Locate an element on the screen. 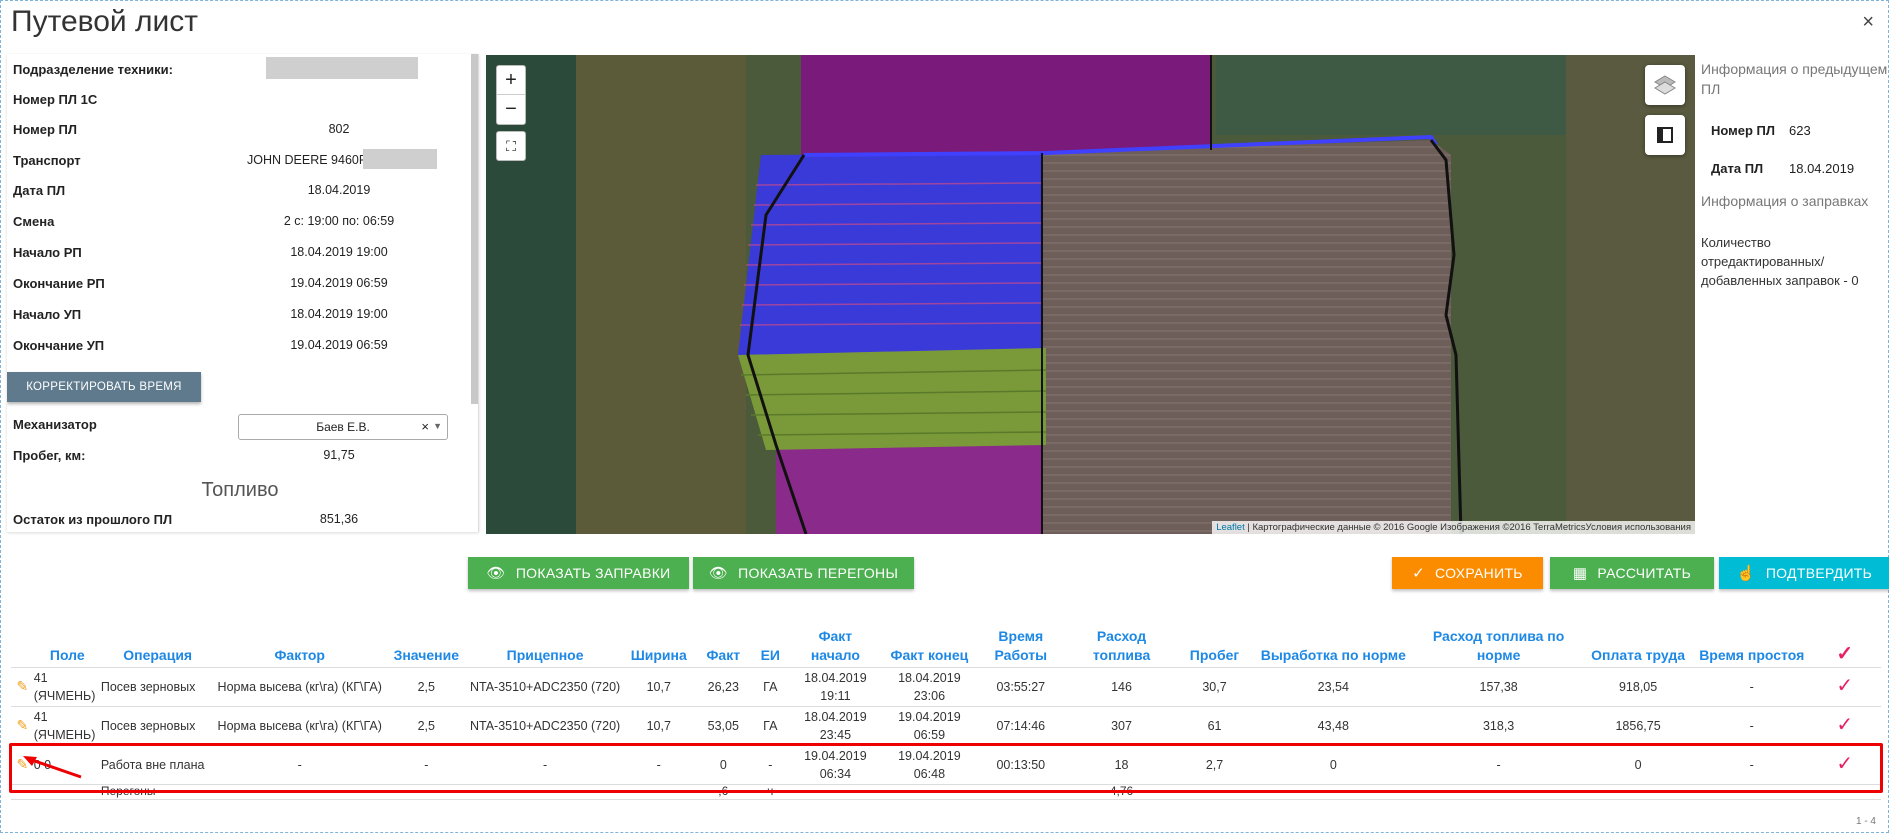  save-button: ✓ СОХРАНИТЬ is located at coordinates (1467, 573).